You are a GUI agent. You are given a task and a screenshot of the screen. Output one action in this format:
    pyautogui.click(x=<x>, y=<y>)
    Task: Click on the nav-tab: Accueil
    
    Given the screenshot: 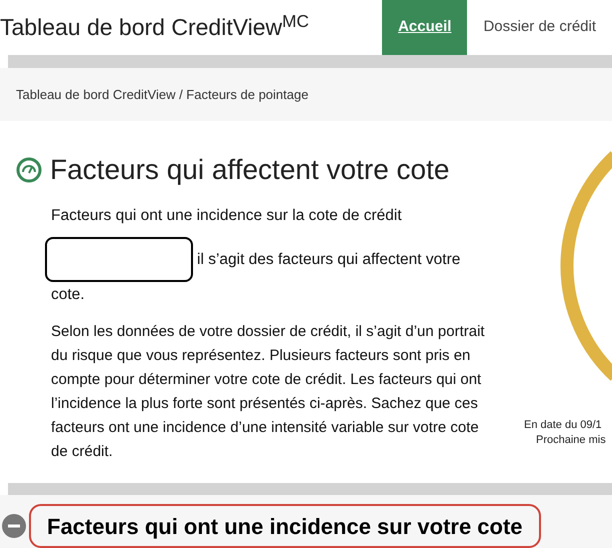 What is the action you would take?
    pyautogui.click(x=425, y=27)
    